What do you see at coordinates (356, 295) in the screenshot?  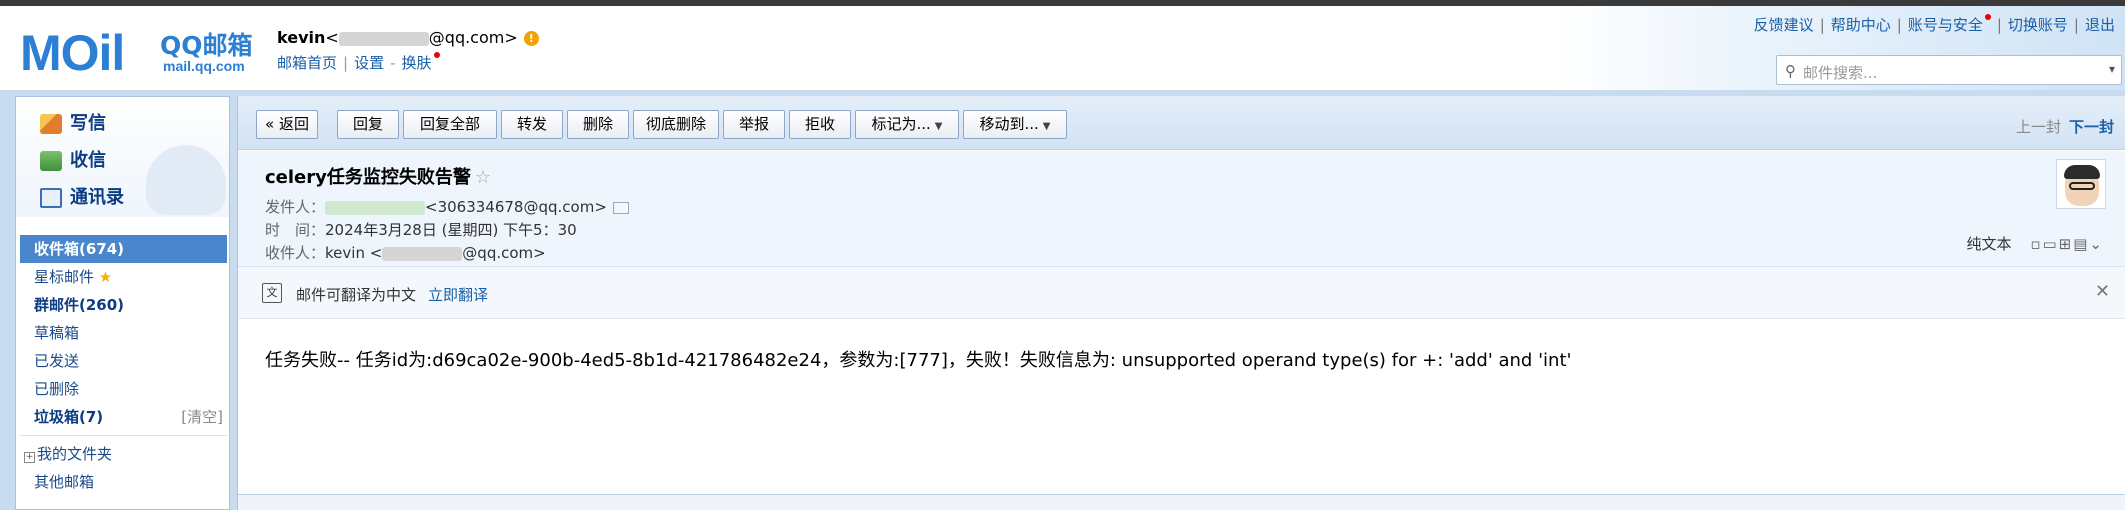 I see `translate-hint: 邮件可翻译为中文` at bounding box center [356, 295].